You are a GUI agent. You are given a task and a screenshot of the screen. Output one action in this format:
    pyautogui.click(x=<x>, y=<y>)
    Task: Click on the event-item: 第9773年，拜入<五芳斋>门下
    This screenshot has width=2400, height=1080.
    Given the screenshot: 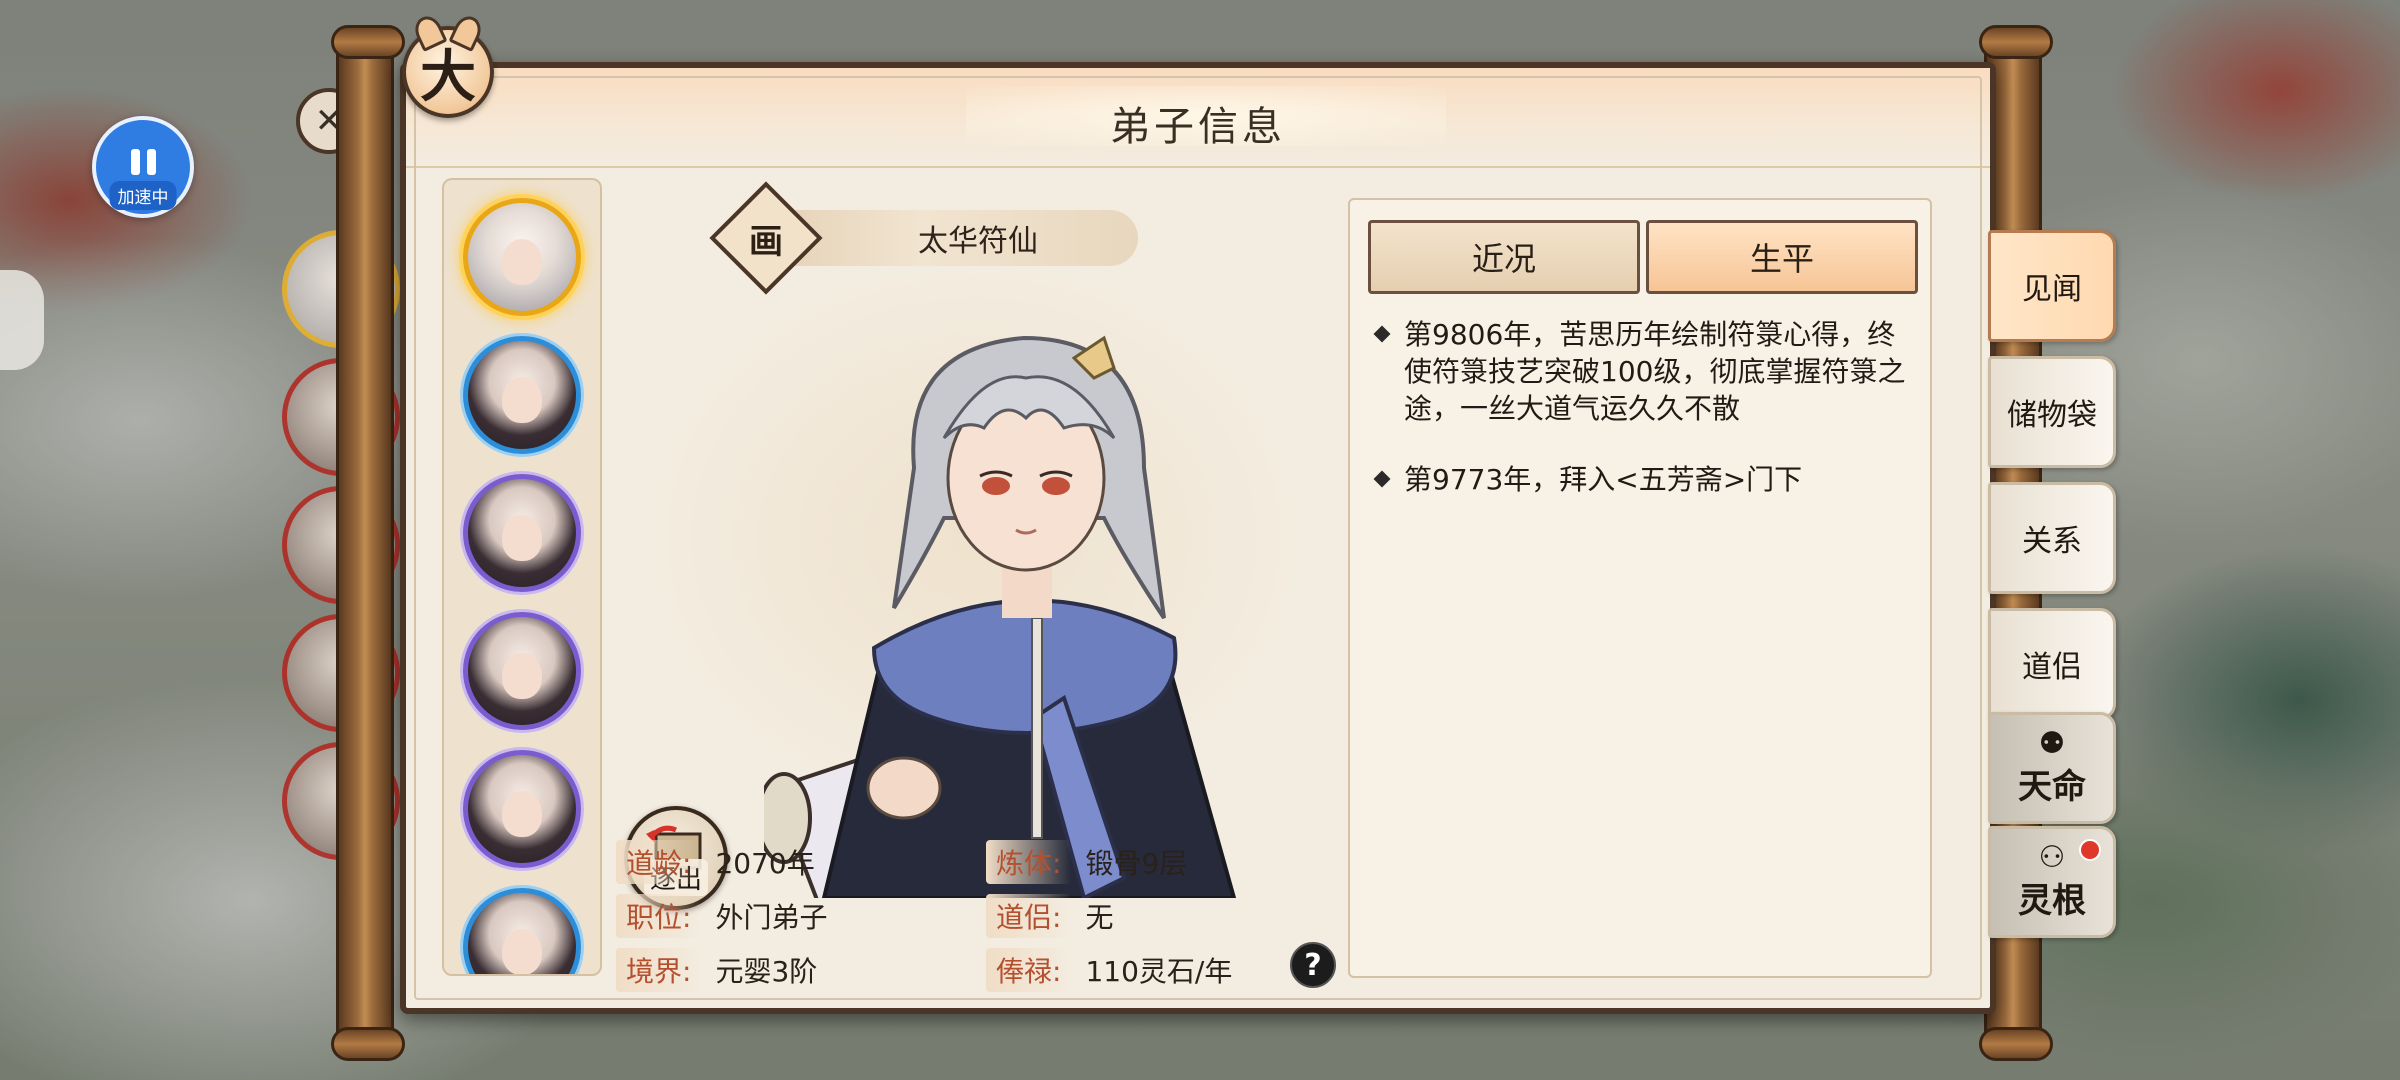 What is the action you would take?
    pyautogui.click(x=1644, y=479)
    